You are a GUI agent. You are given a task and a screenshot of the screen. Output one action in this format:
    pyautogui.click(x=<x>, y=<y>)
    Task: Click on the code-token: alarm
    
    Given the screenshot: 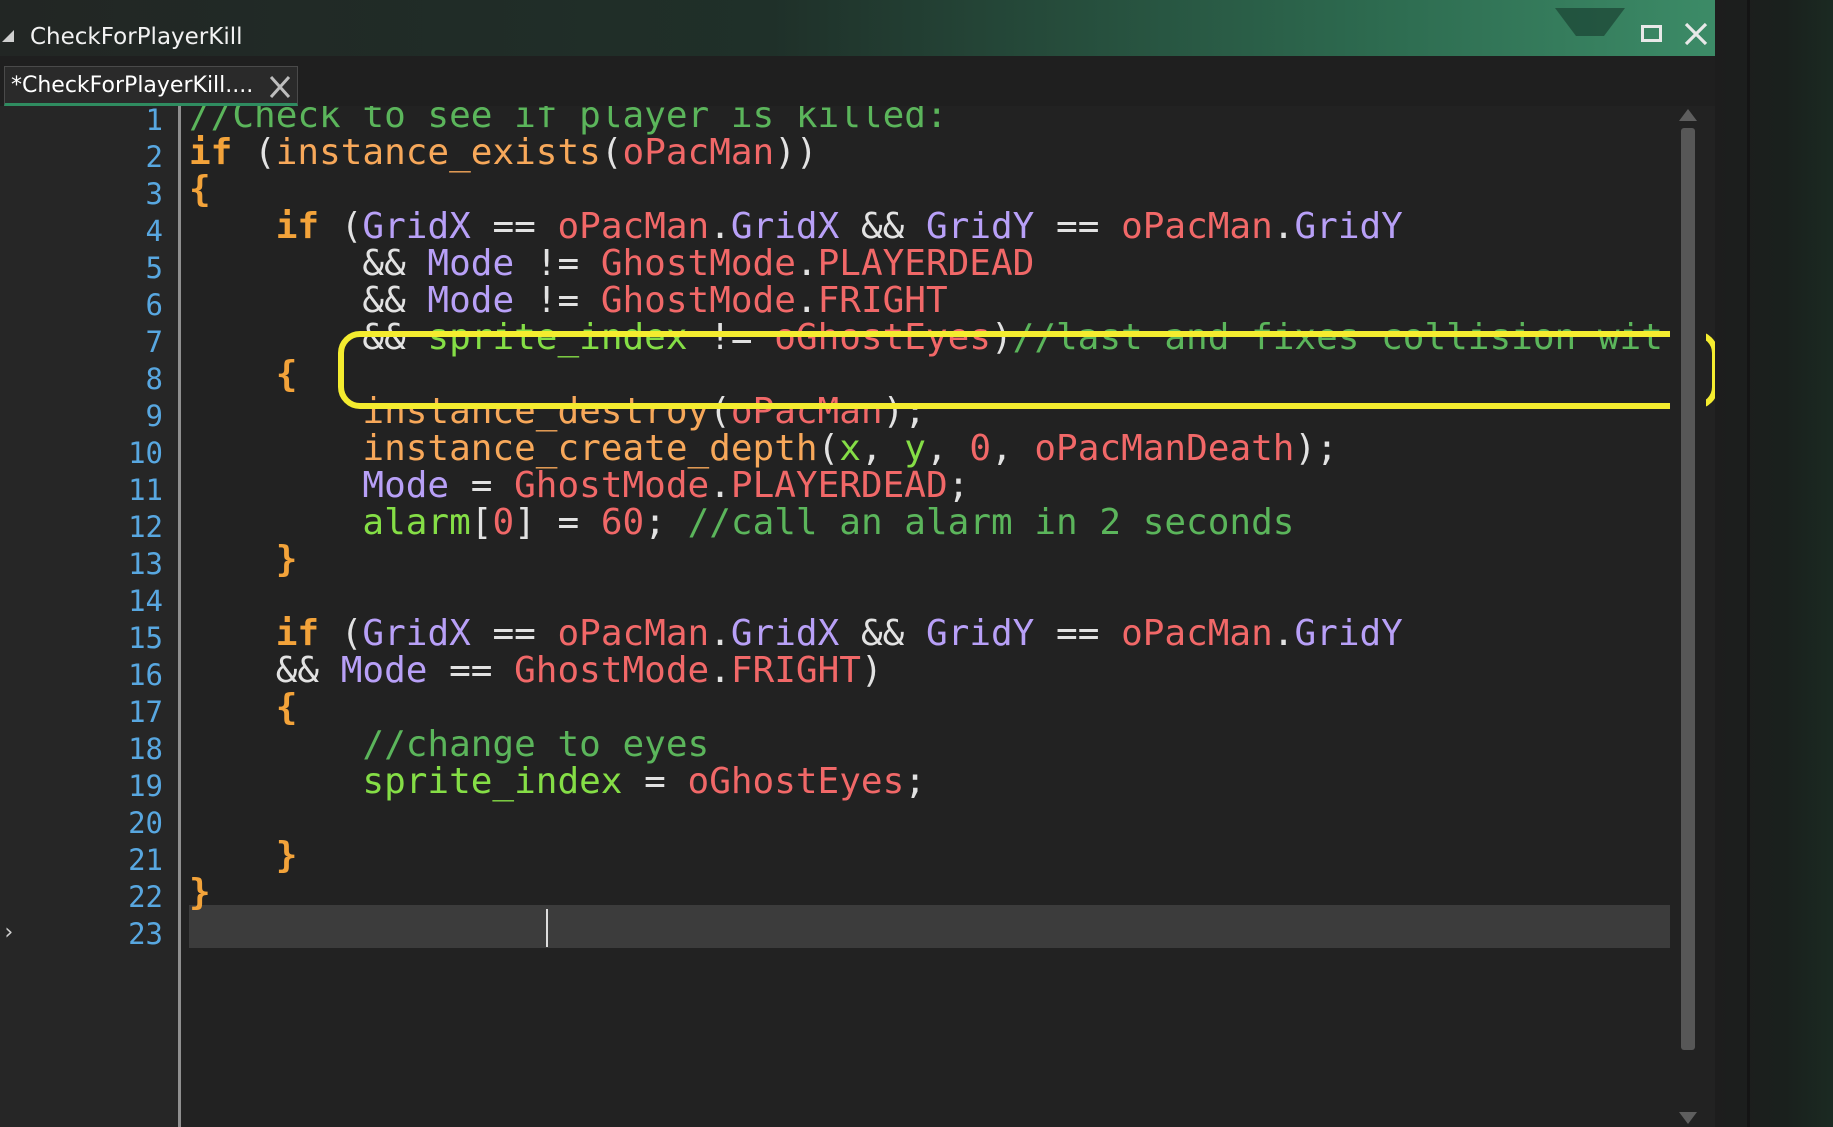 What is the action you would take?
    pyautogui.click(x=416, y=522)
    